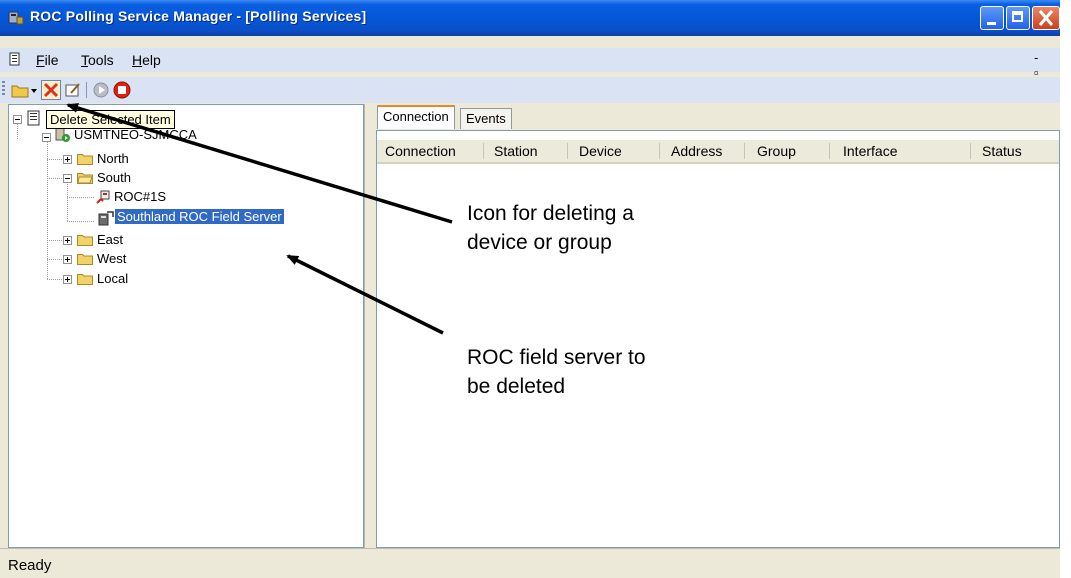 The image size is (1071, 578). Describe the element at coordinates (62, 134) in the screenshot. I see `server-icon` at that location.